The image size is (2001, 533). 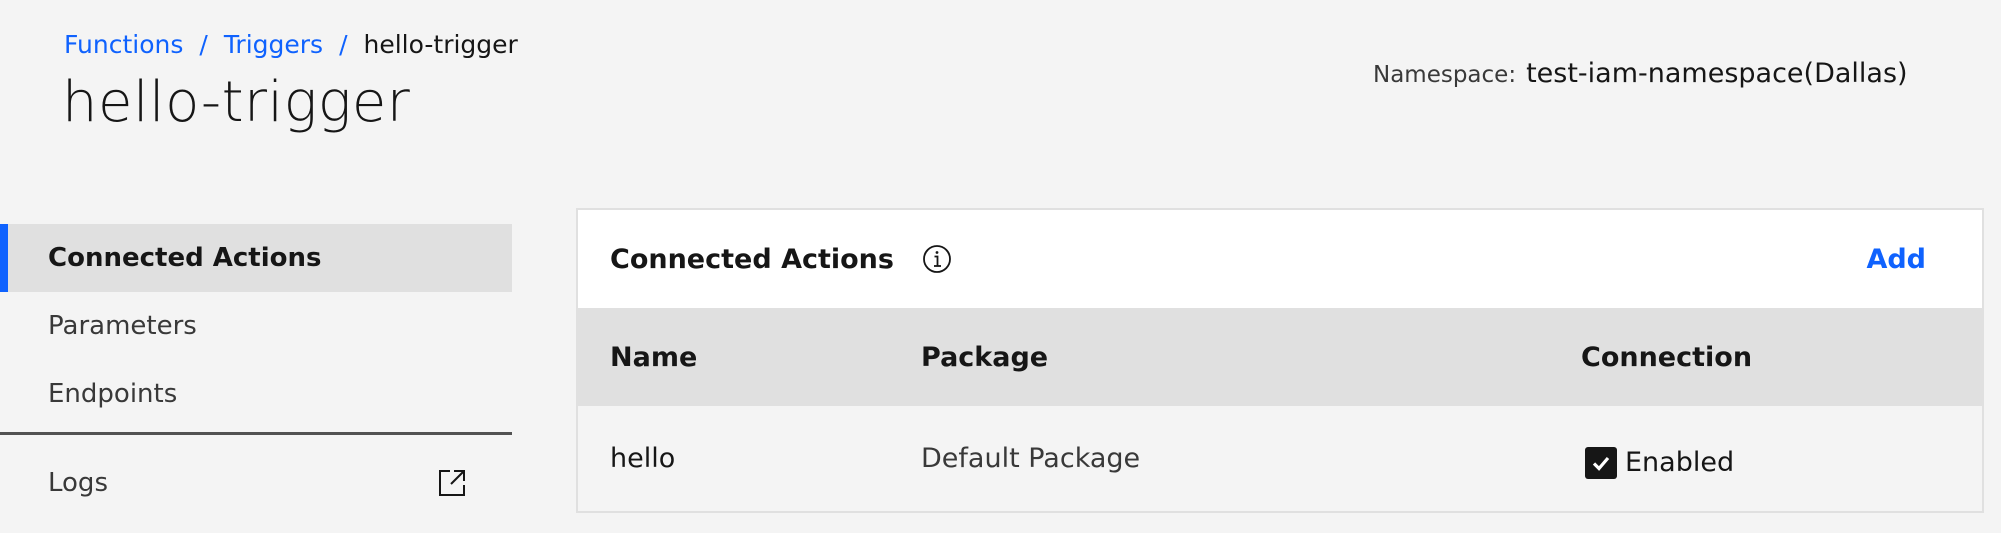 I want to click on external-link-icon, so click(x=452, y=483).